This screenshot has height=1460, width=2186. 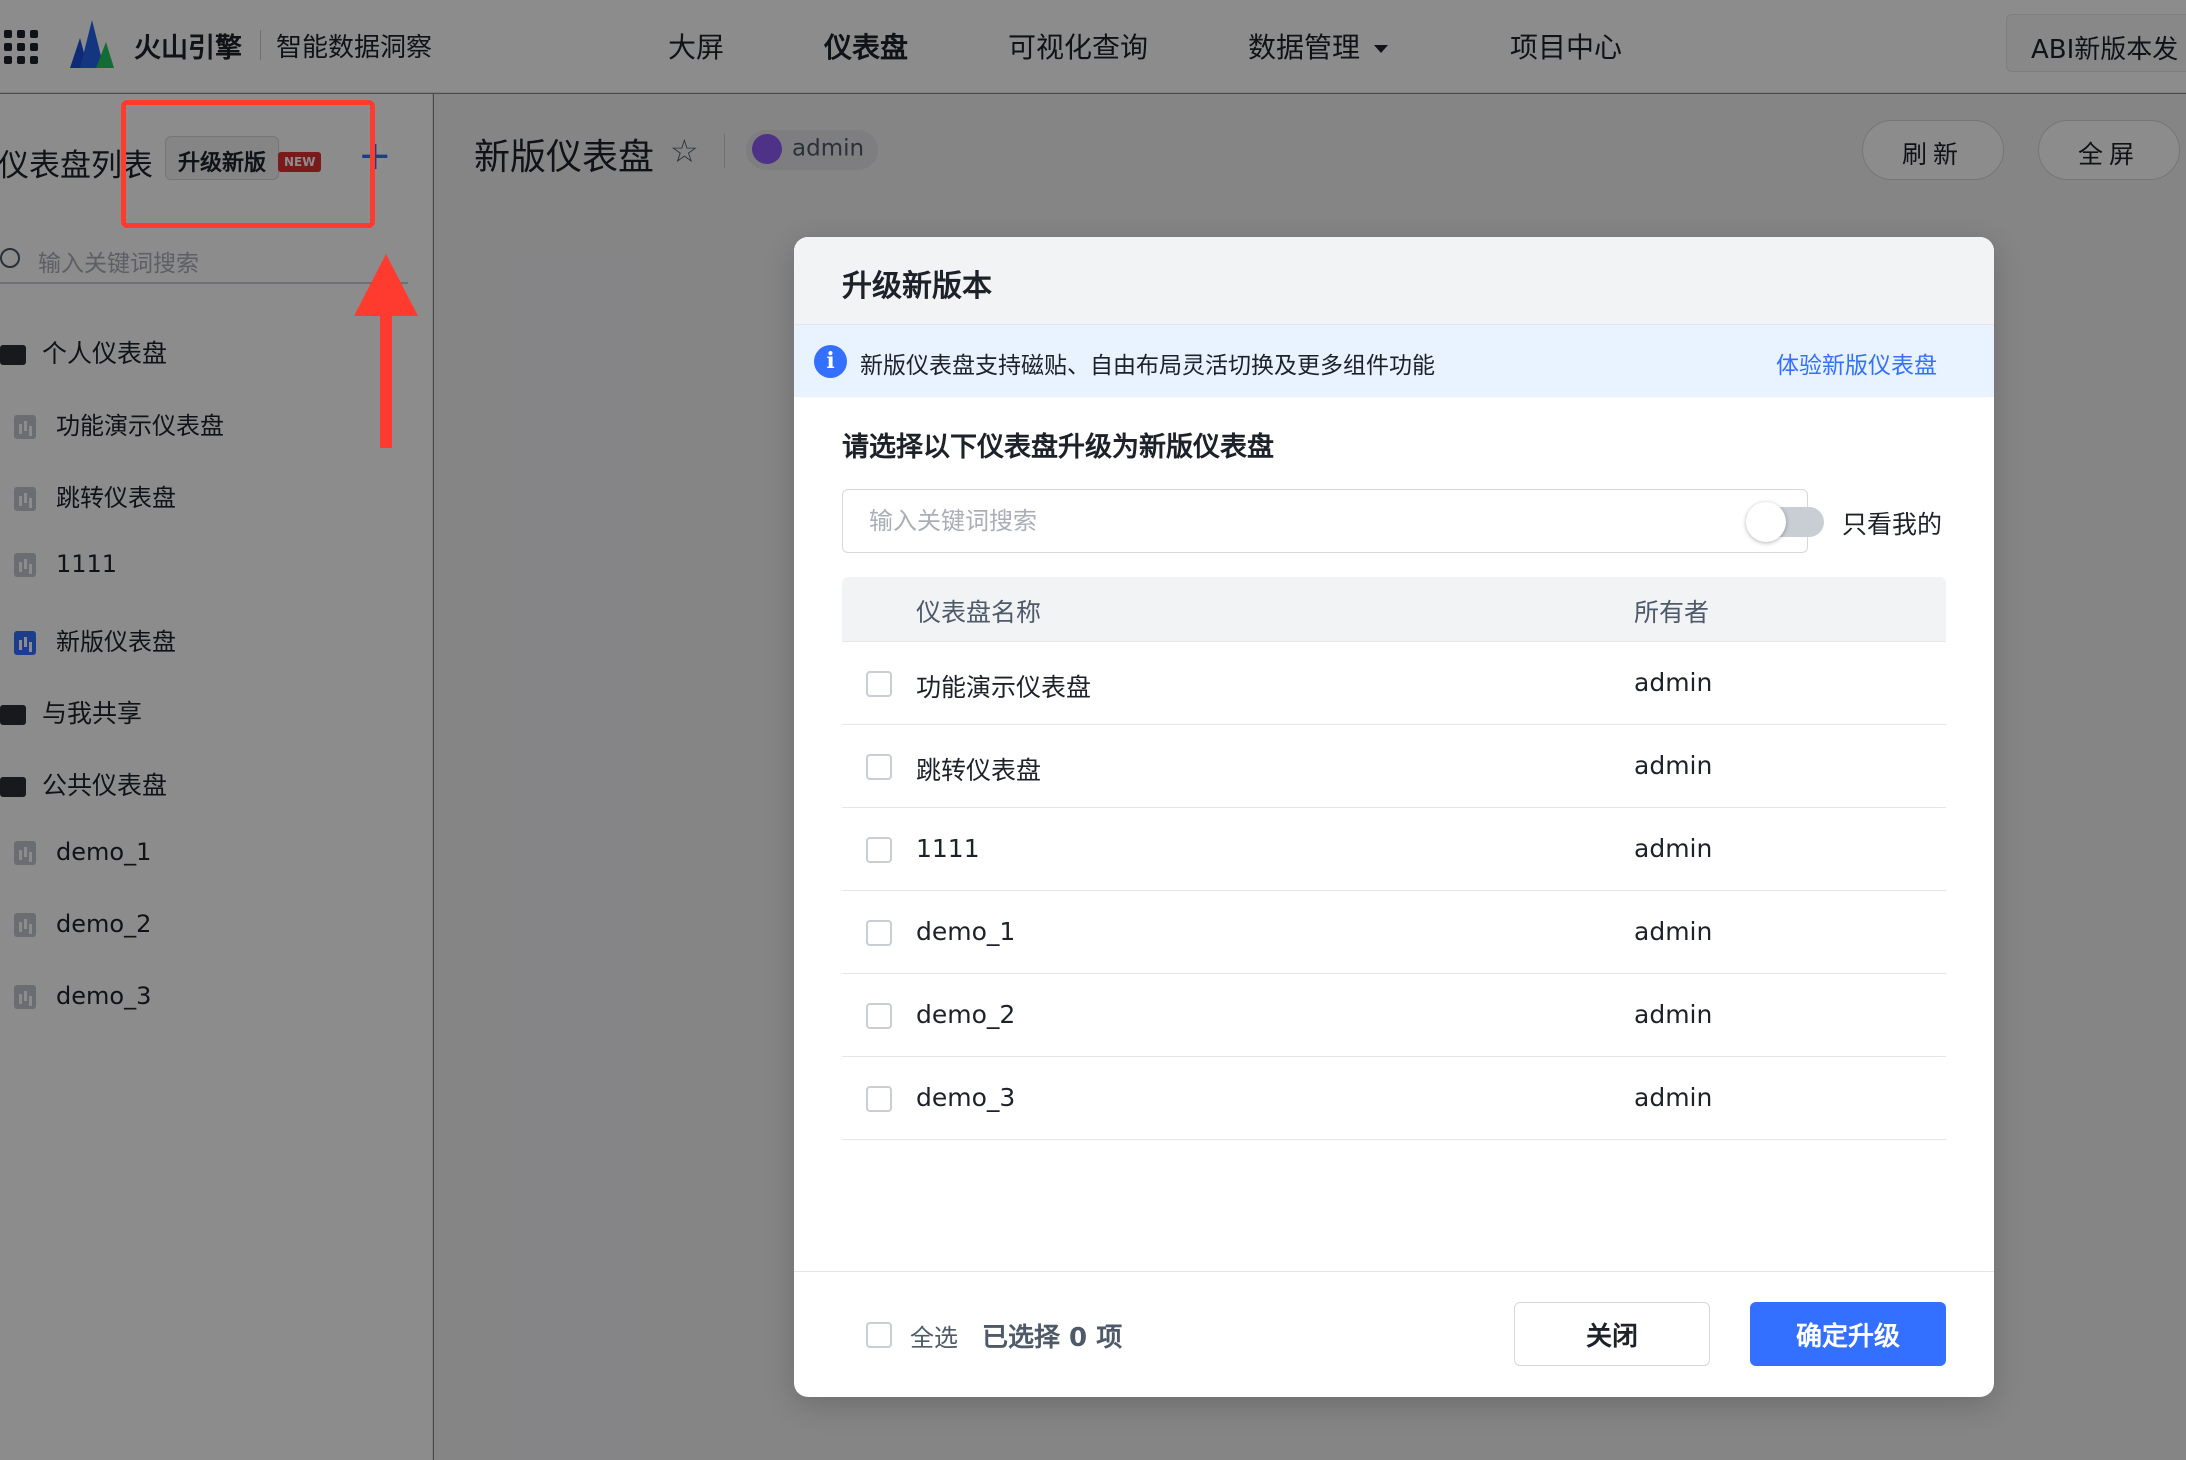 What do you see at coordinates (1058, 447) in the screenshot?
I see `section-label: 请选择以下仪表盘升级为新版仪表盘` at bounding box center [1058, 447].